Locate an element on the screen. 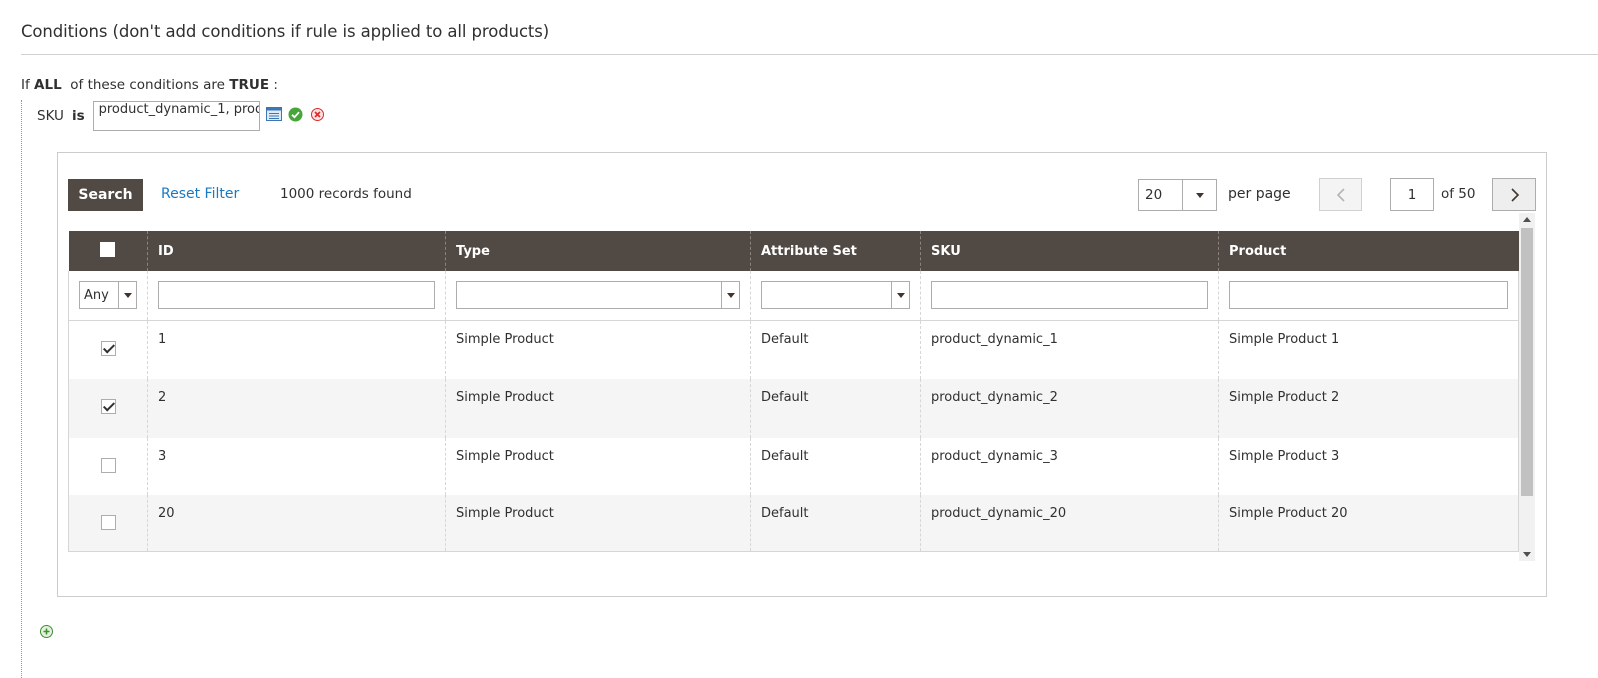  type-filter-dropdown-button is located at coordinates (730, 295).